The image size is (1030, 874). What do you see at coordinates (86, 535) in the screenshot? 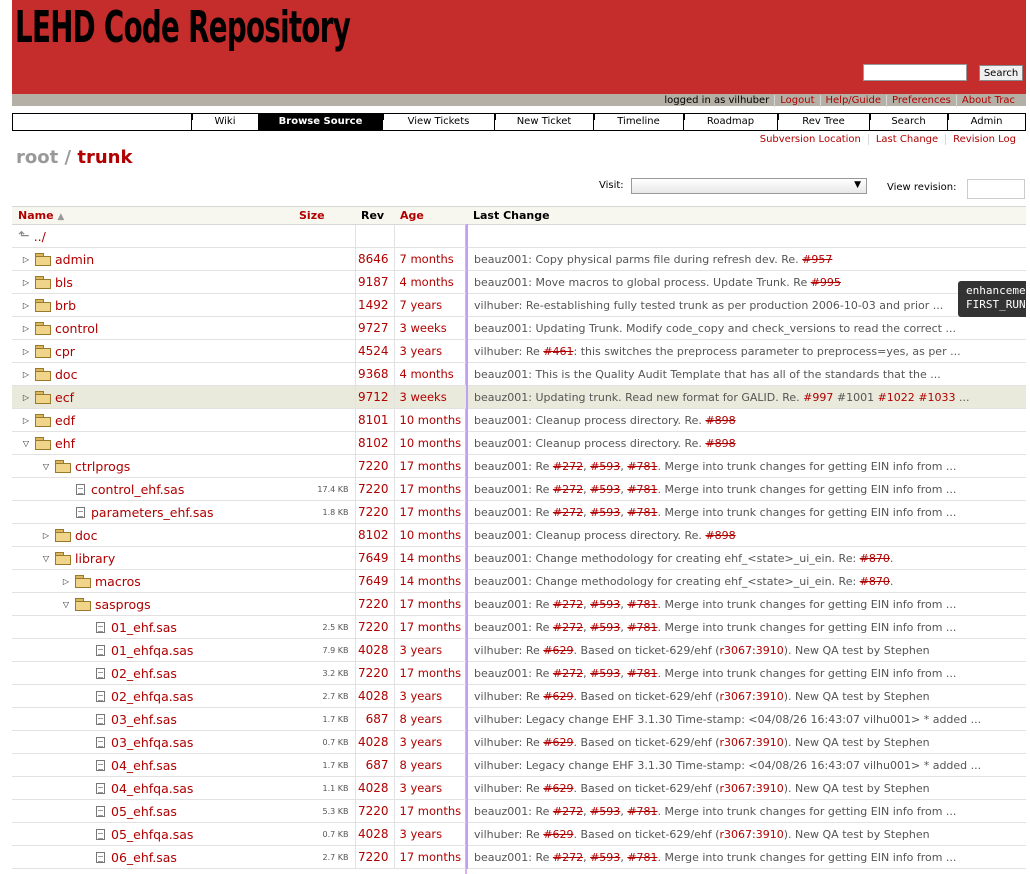
I see `folder-link: doc` at bounding box center [86, 535].